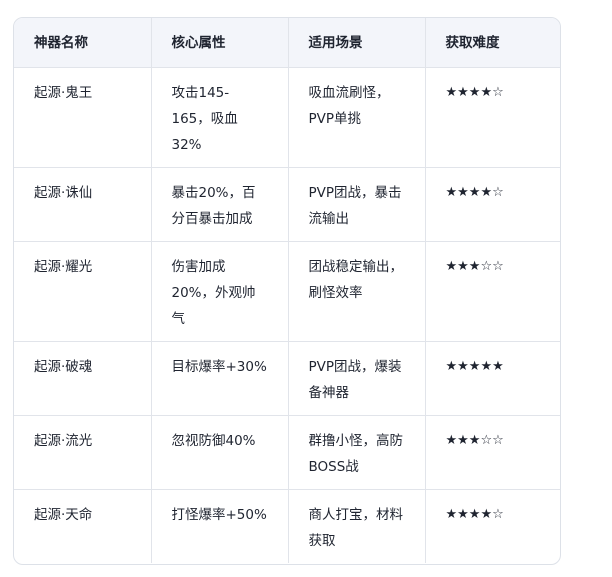 This screenshot has height=577, width=612. Describe the element at coordinates (83, 291) in the screenshot. I see `cell-artifact-name: 起源·耀光` at that location.